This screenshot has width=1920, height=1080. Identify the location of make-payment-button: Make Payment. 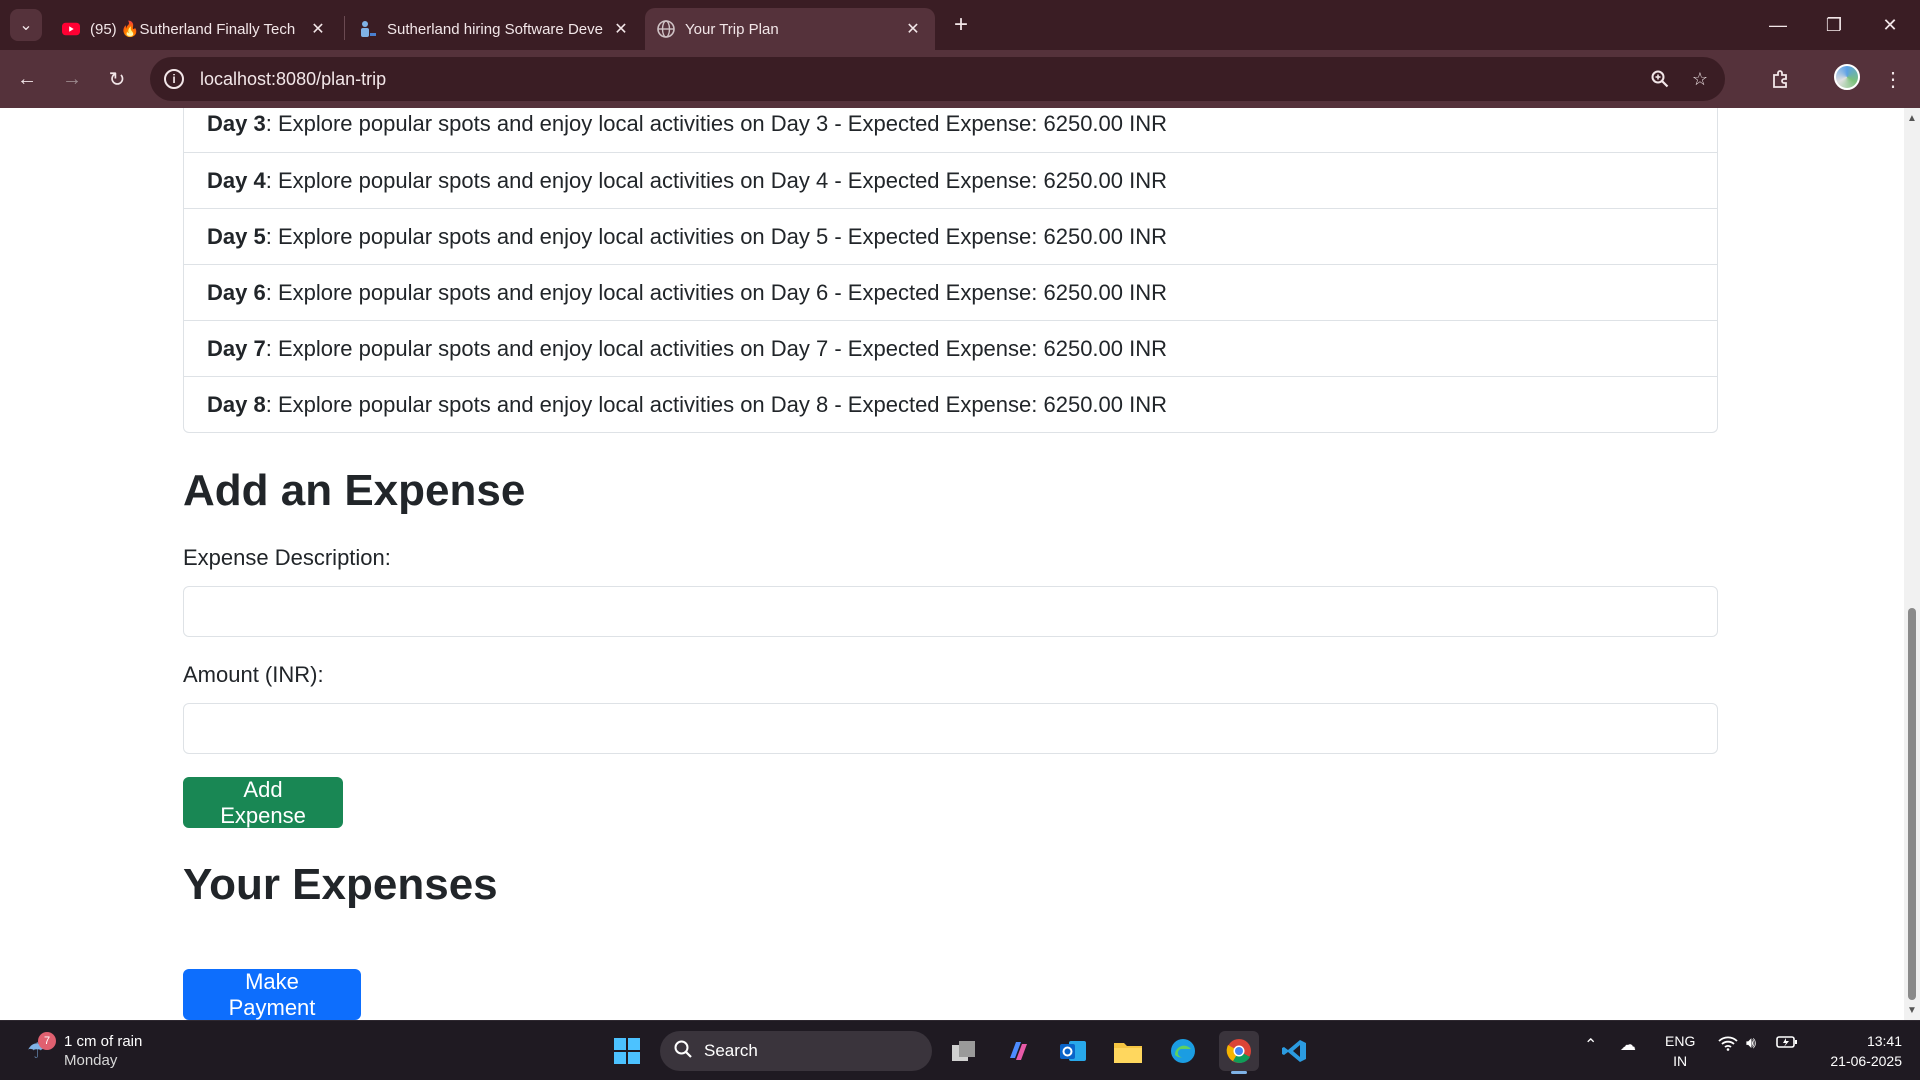
(272, 994).